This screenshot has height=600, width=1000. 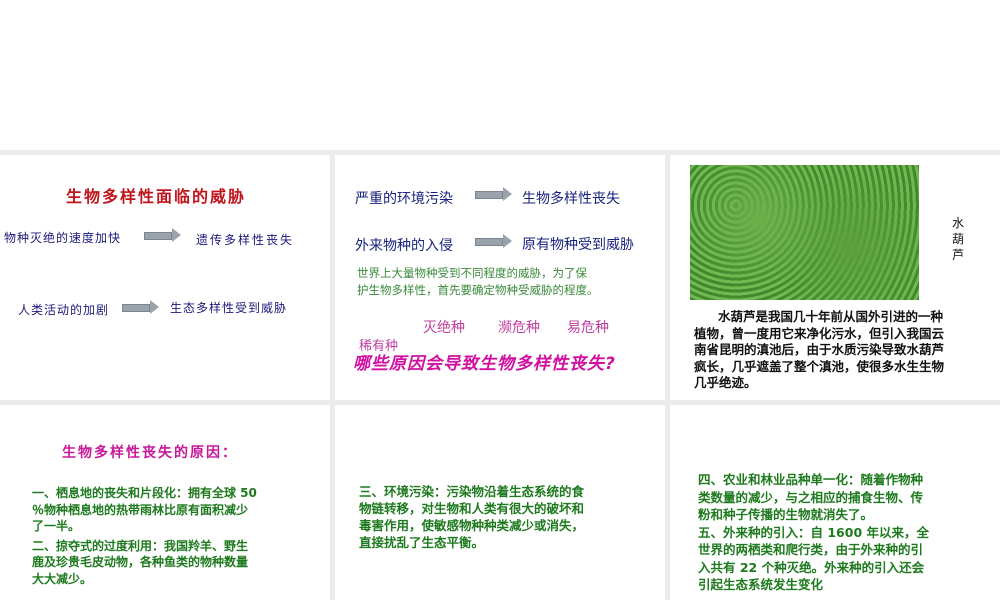 I want to click on slide-title: 生物多样性丧失的原因：, so click(x=150, y=453).